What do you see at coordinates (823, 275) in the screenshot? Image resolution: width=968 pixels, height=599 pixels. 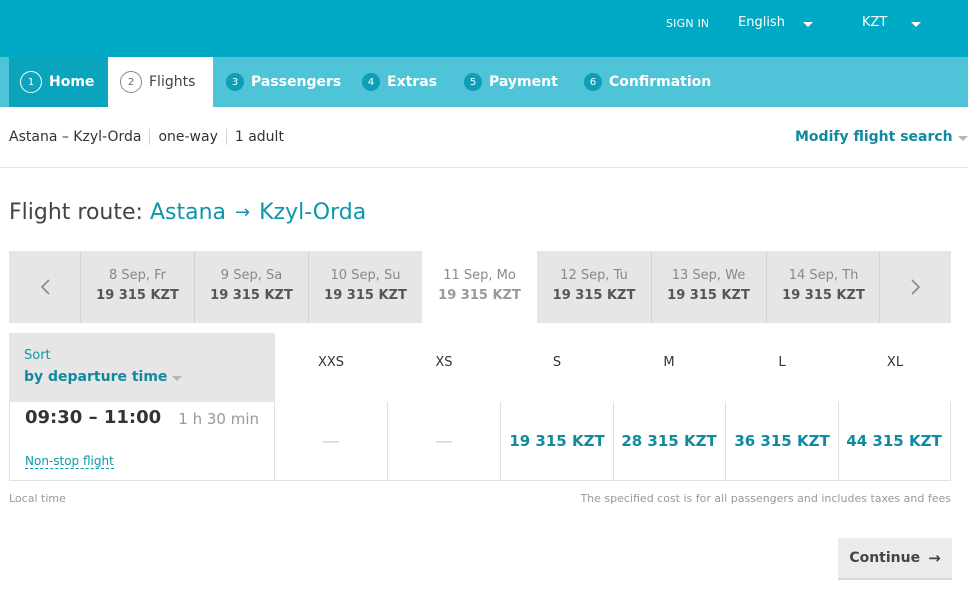 I see `date-label: 14 Sep, Th` at bounding box center [823, 275].